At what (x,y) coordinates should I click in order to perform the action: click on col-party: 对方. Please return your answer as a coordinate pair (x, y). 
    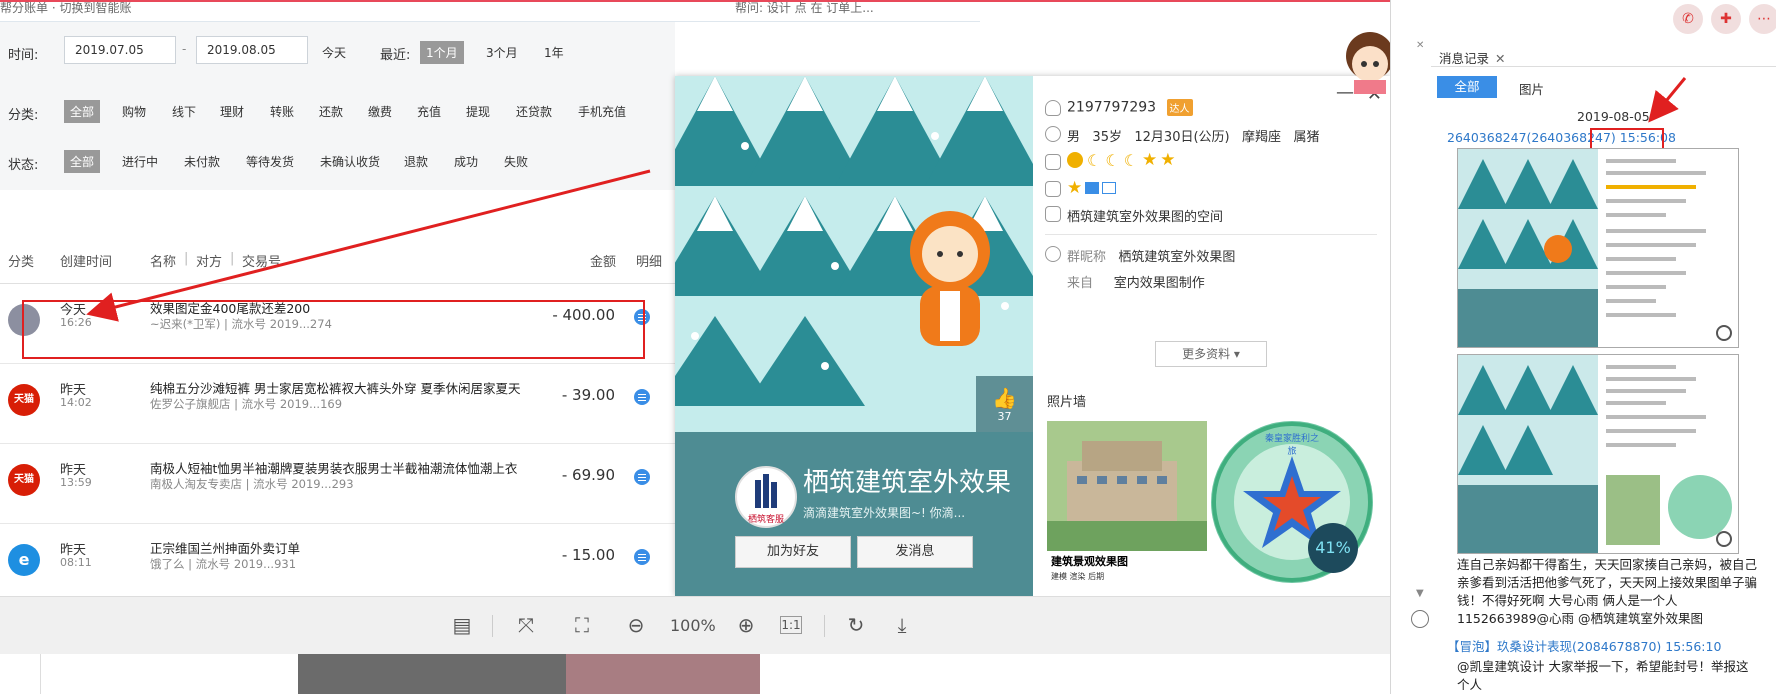
    Looking at the image, I should click on (209, 260).